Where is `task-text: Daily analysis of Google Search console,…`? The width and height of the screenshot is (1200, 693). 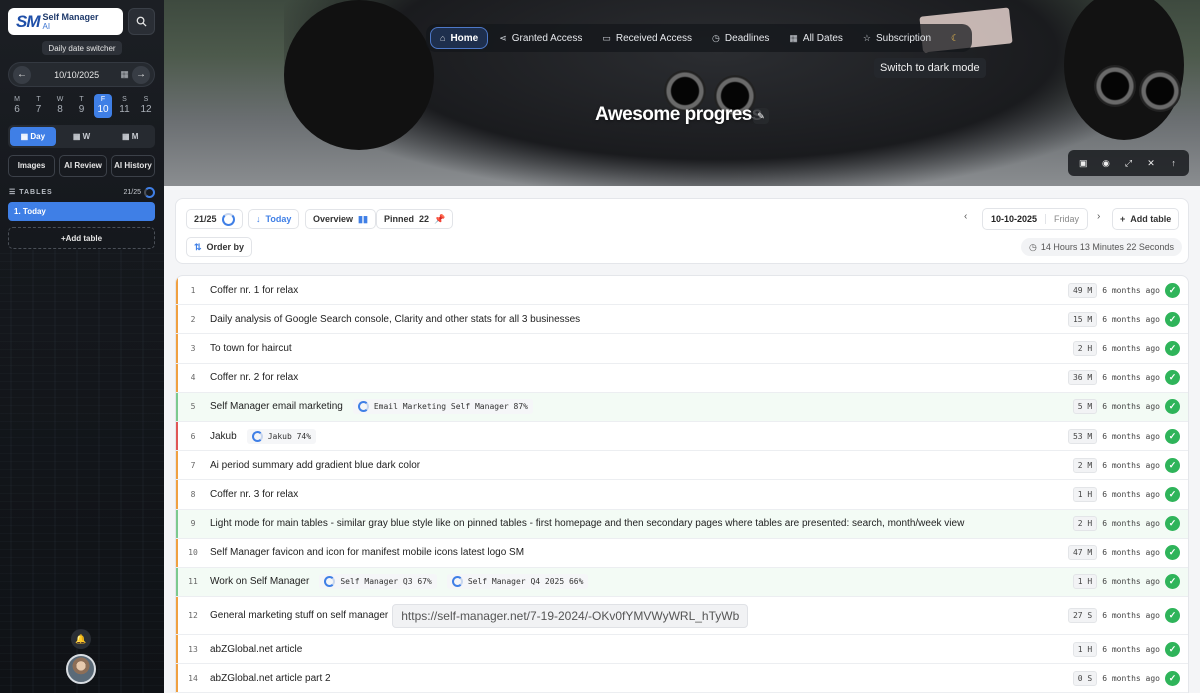 task-text: Daily analysis of Google Search console,… is located at coordinates (395, 319).